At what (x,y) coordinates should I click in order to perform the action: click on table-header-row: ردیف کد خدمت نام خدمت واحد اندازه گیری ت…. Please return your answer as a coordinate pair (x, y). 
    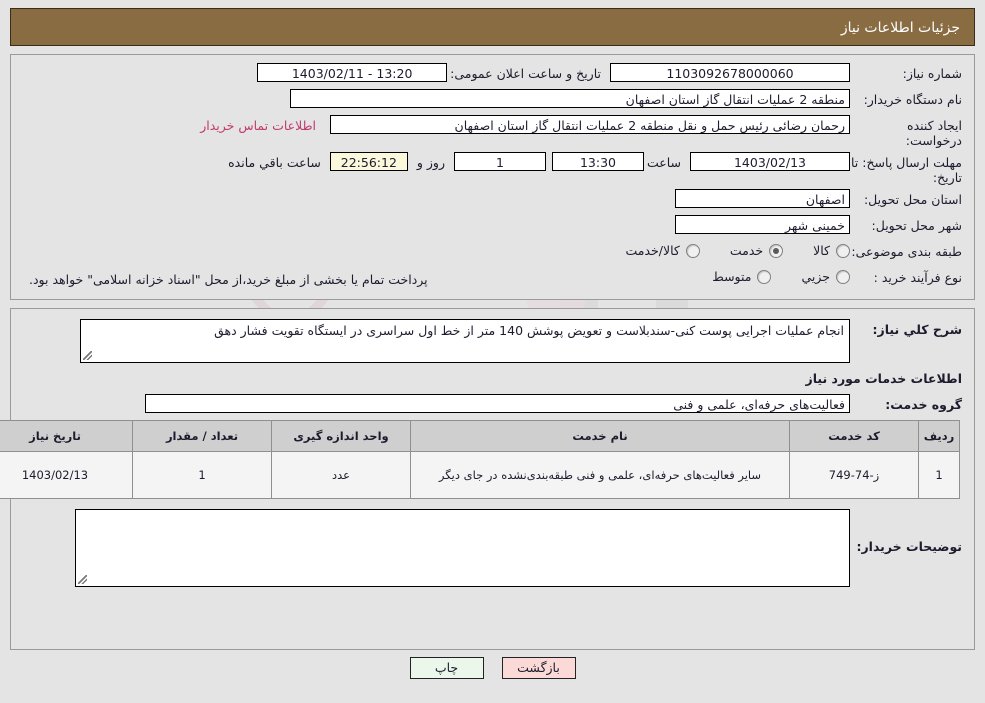
    Looking at the image, I should click on (480, 436).